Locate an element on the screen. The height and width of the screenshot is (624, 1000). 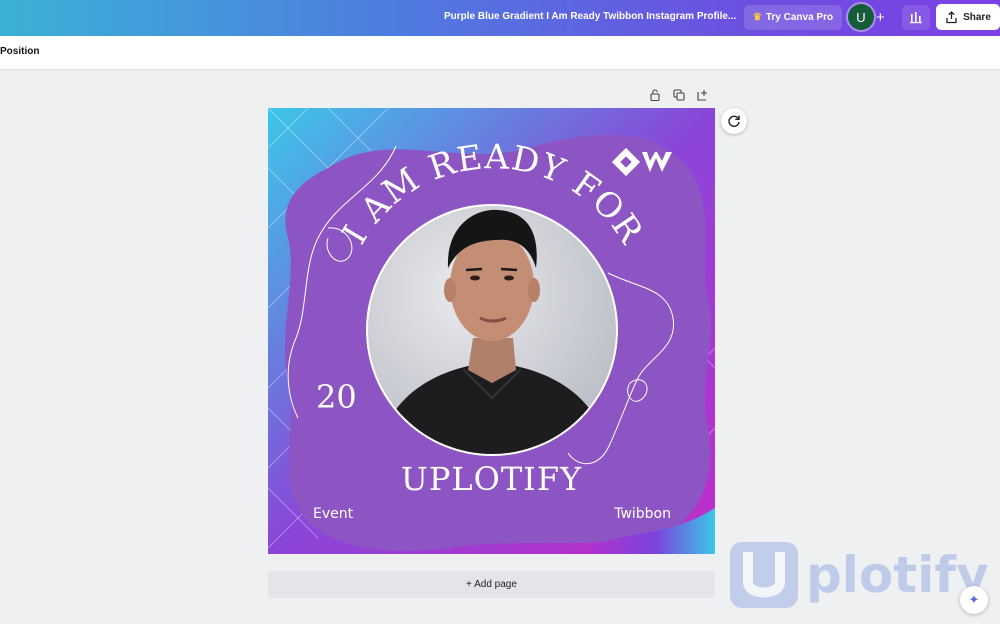
avatar: U is located at coordinates (861, 17).